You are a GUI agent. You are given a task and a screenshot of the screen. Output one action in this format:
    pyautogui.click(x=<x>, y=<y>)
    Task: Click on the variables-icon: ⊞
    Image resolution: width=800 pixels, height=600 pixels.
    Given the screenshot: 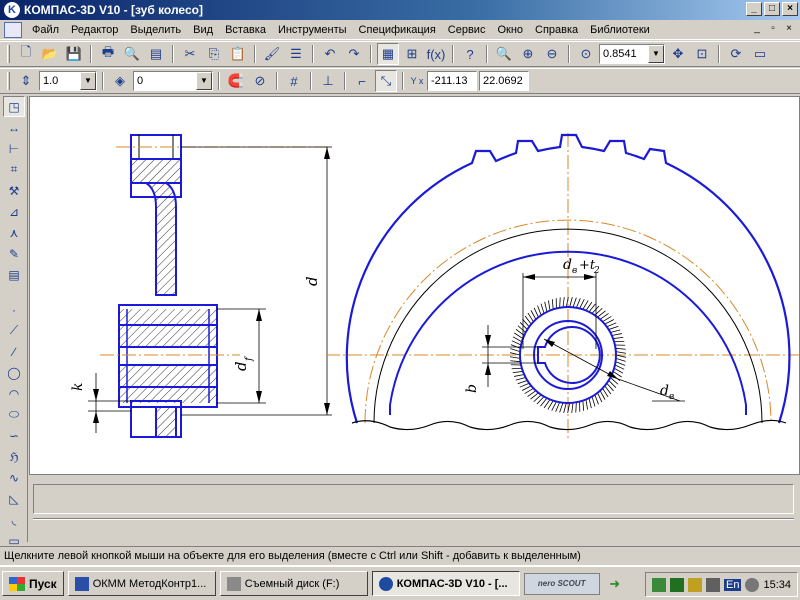 What is the action you would take?
    pyautogui.click(x=412, y=54)
    